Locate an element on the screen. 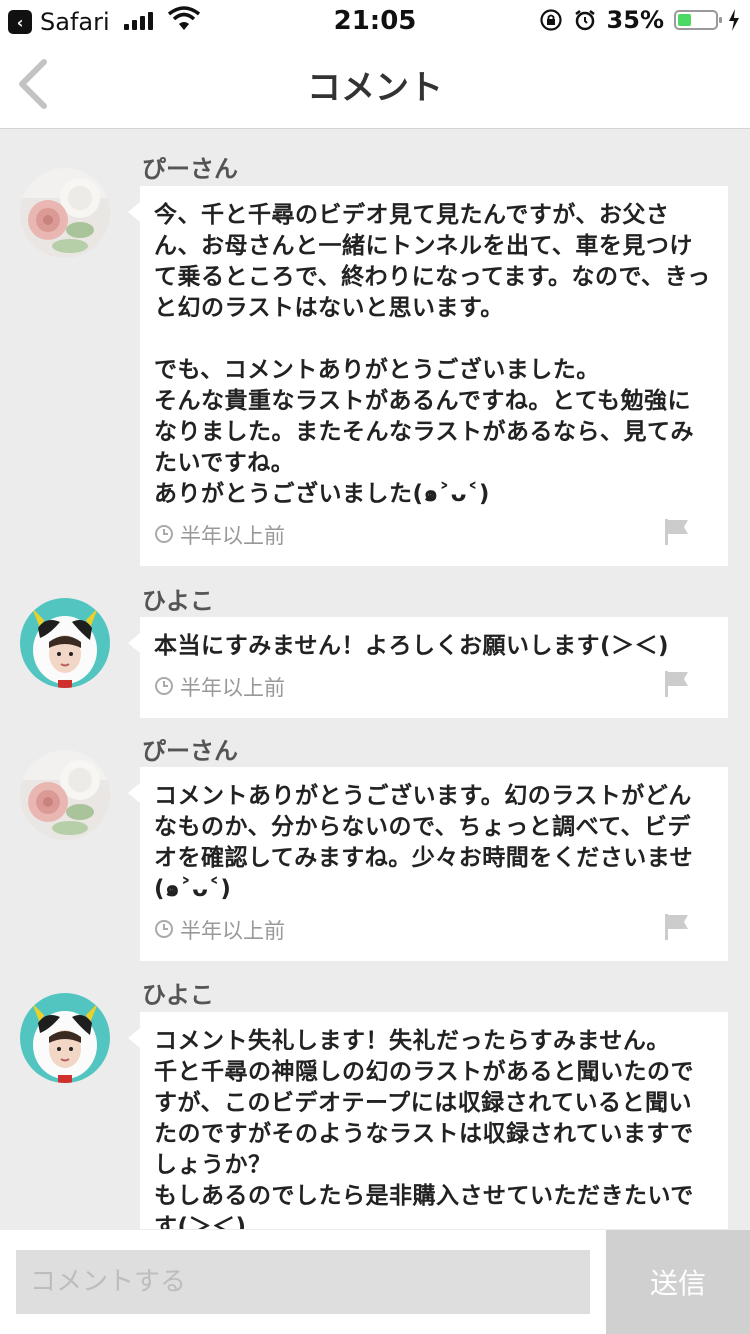  charging-bolt-icon is located at coordinates (734, 20).